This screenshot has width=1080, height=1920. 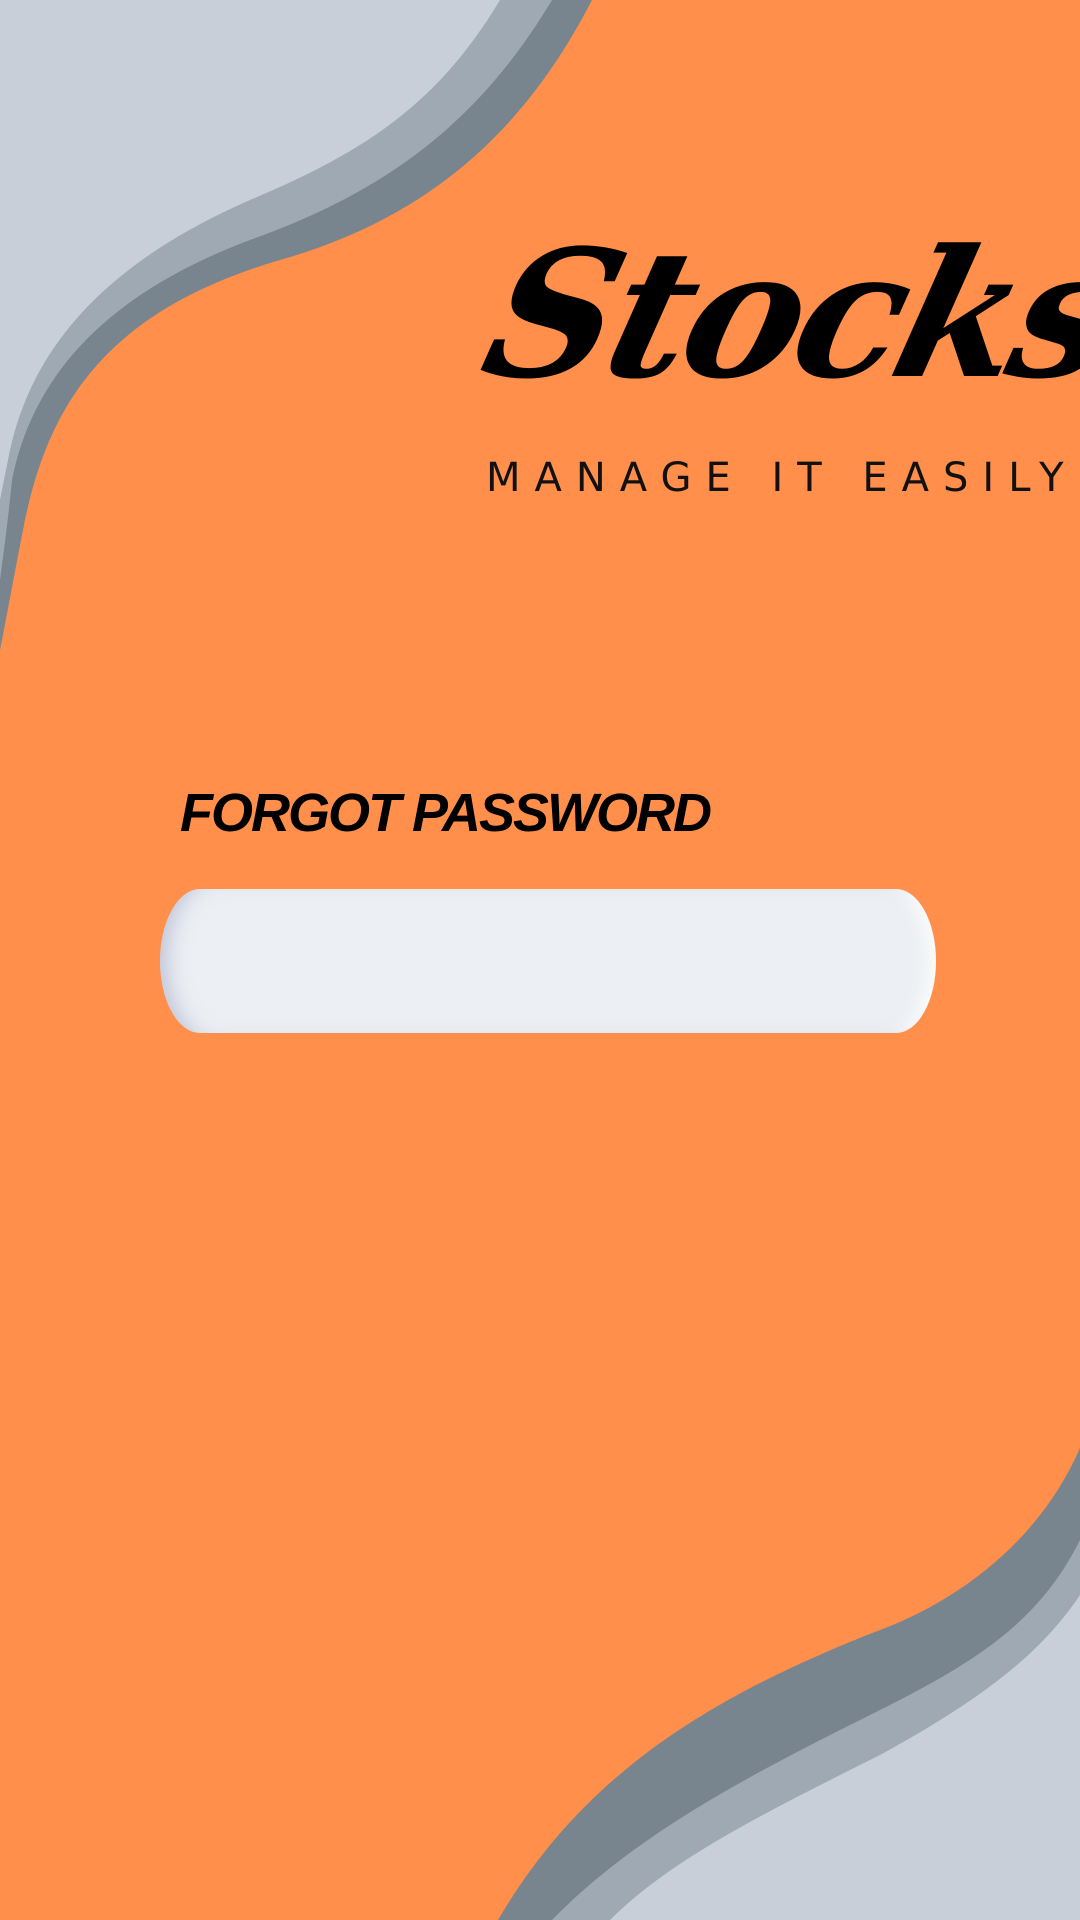 What do you see at coordinates (782, 478) in the screenshot?
I see `app-tagline: MANAGE IT EASILY` at bounding box center [782, 478].